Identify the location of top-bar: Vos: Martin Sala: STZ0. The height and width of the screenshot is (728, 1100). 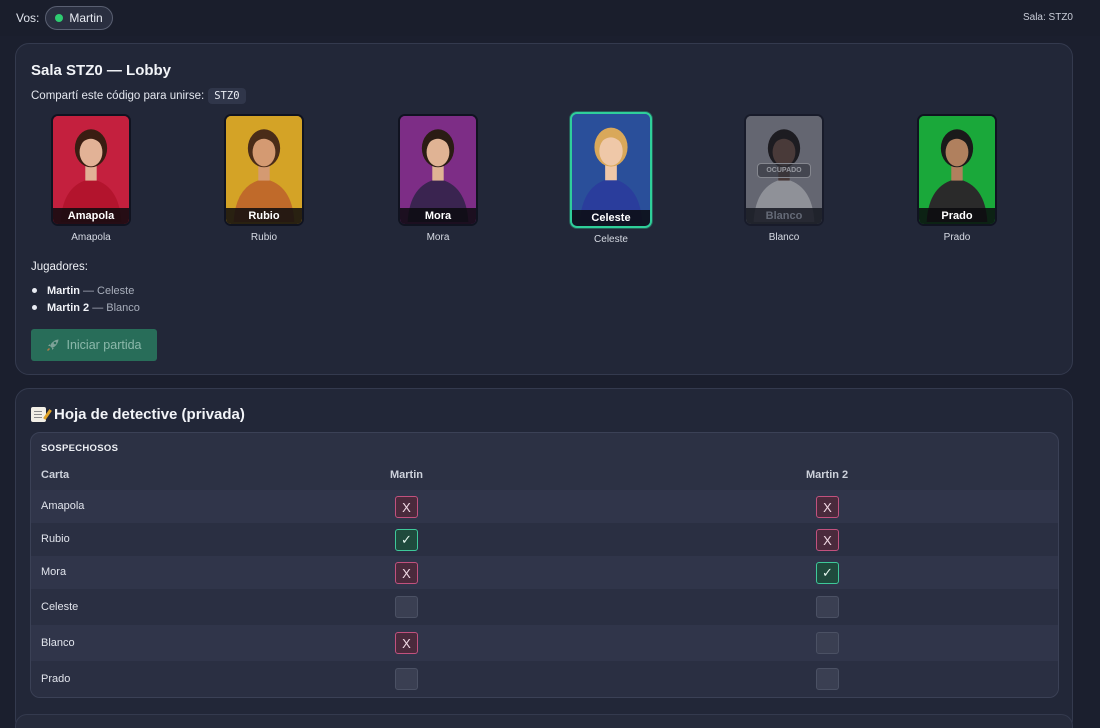
(550, 18).